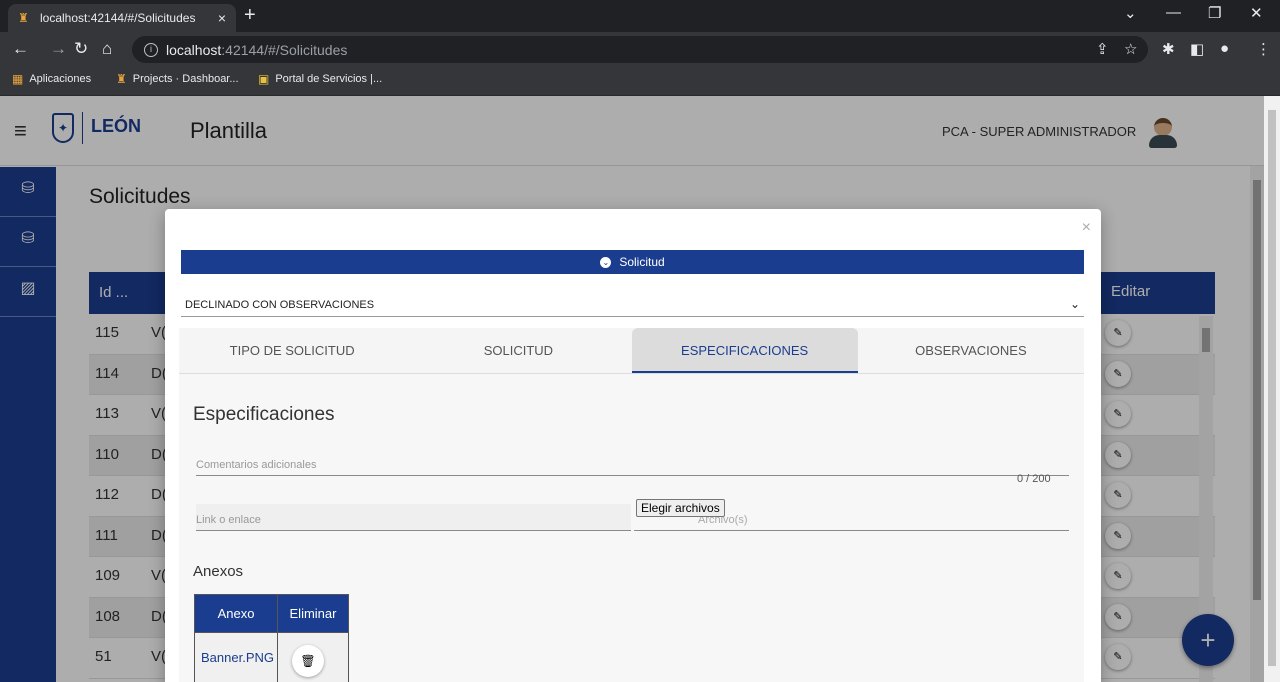 The image size is (1280, 682). I want to click on profile-icon: ●, so click(1224, 48).